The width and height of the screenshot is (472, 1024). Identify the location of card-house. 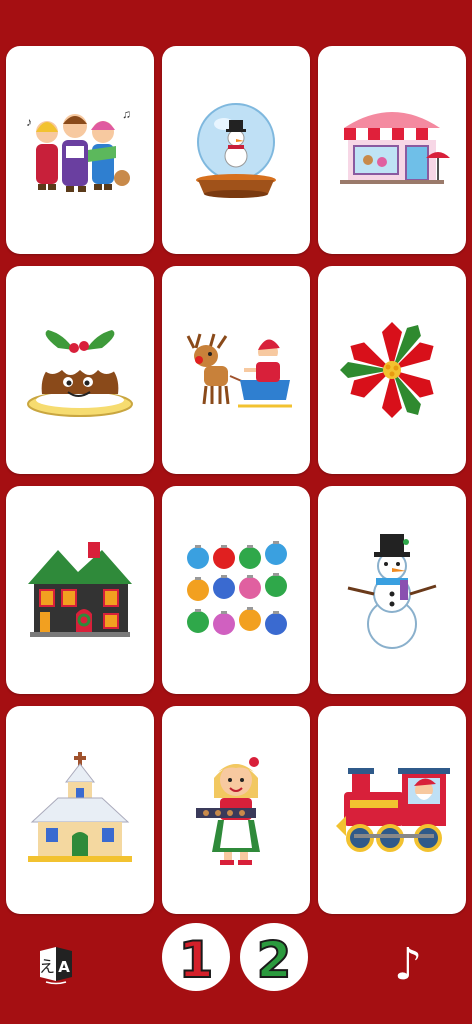
(80, 590).